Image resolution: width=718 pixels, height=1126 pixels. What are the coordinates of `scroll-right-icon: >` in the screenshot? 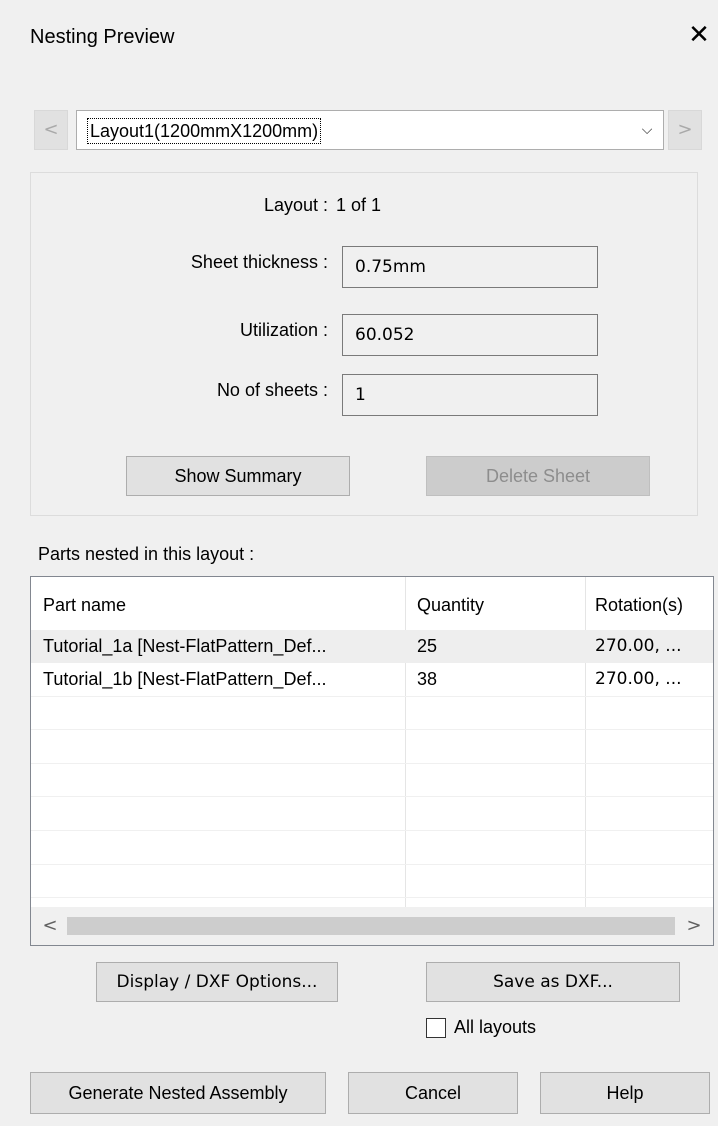 It's located at (694, 926).